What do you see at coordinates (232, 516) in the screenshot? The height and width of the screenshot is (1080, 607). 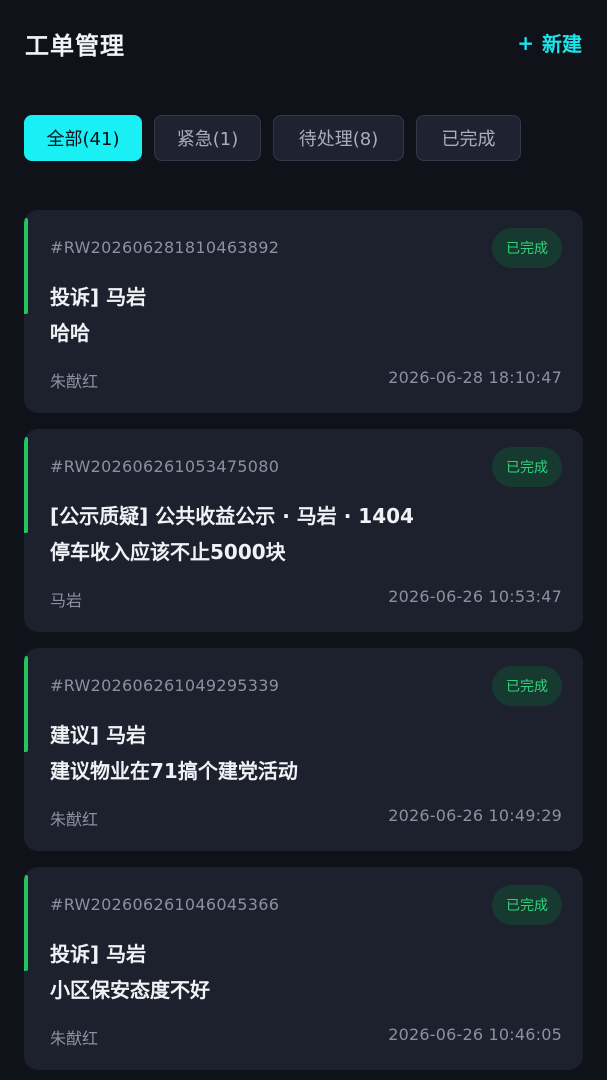 I see `ticket-title: [公示质疑] 公共收益公示 · 马岩 · 1404` at bounding box center [232, 516].